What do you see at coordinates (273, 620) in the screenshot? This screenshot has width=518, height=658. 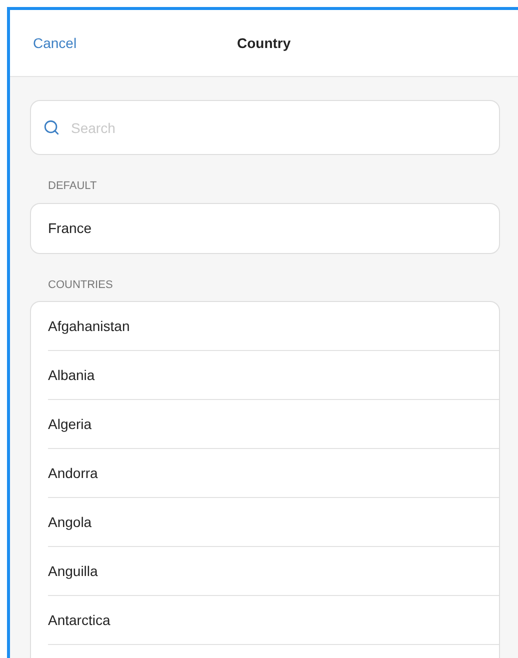 I see `list-item: Antarctica` at bounding box center [273, 620].